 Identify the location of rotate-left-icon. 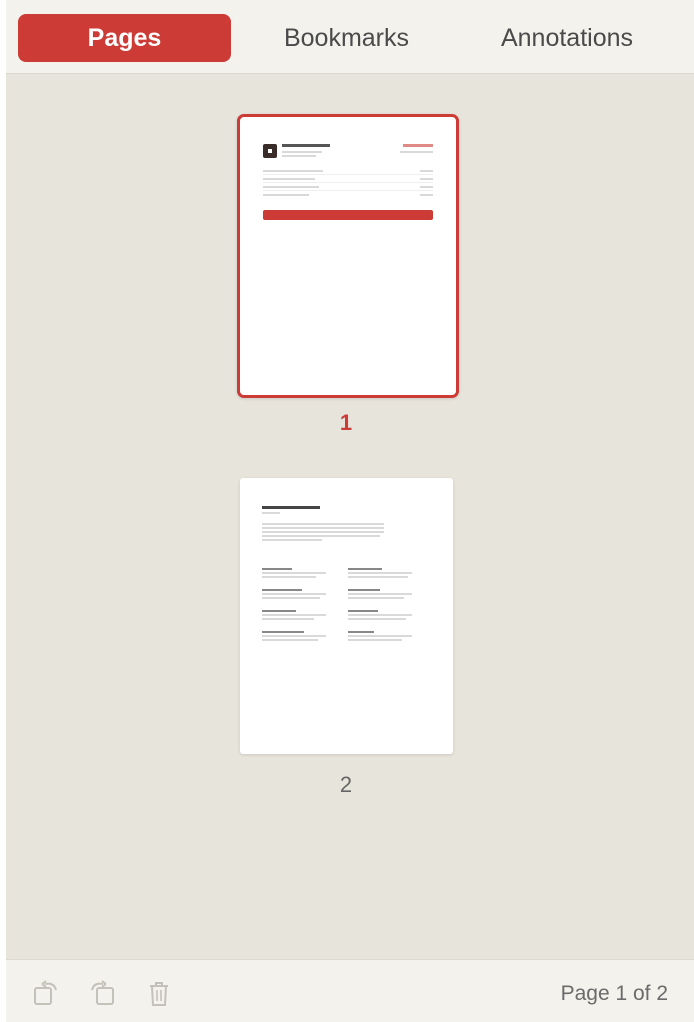
(45, 992).